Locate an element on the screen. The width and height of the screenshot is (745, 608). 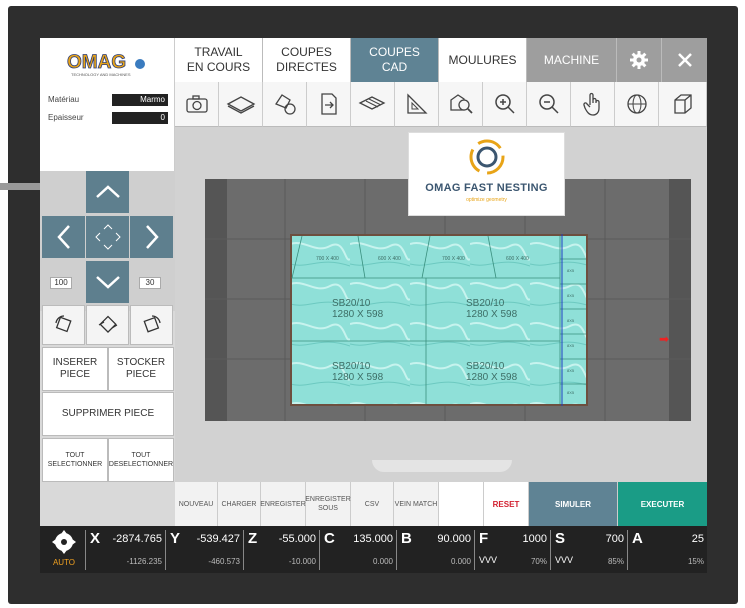
table-shadow is located at coordinates (442, 466).